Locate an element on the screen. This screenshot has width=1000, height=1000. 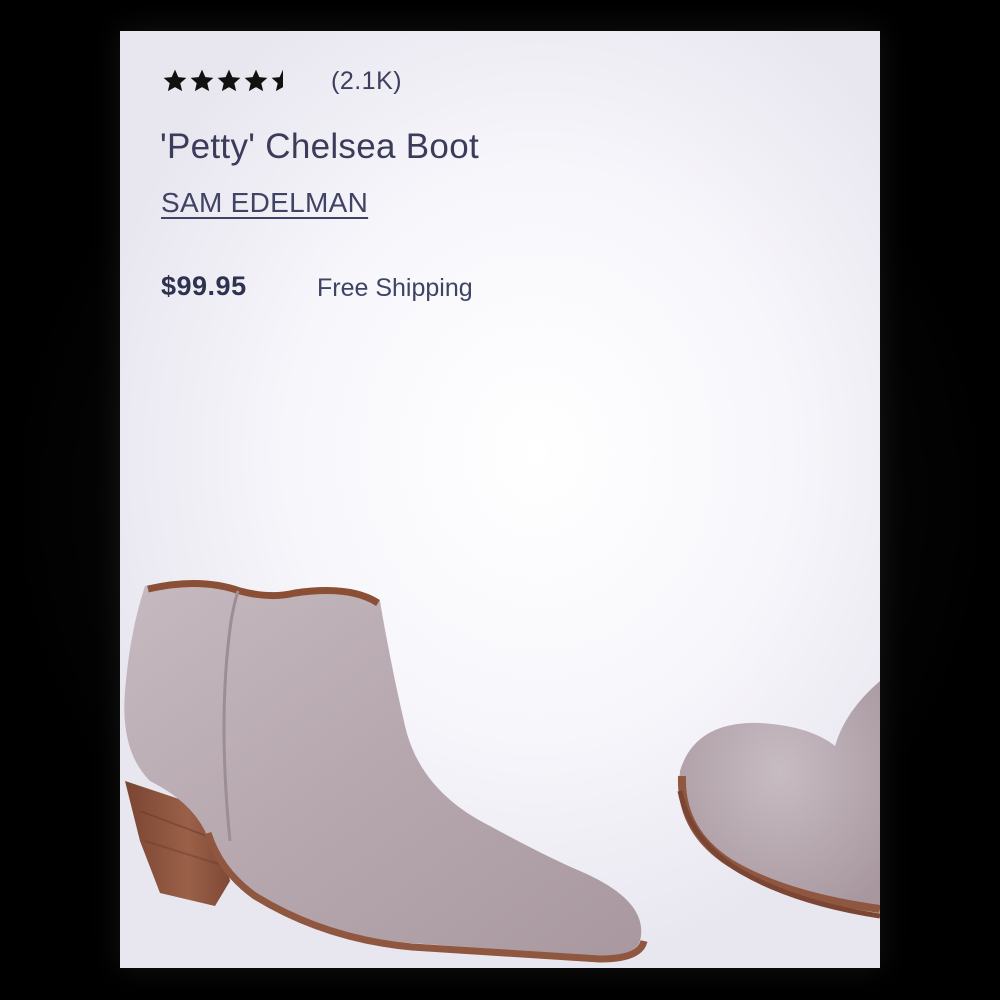
star-rating is located at coordinates (229, 81).